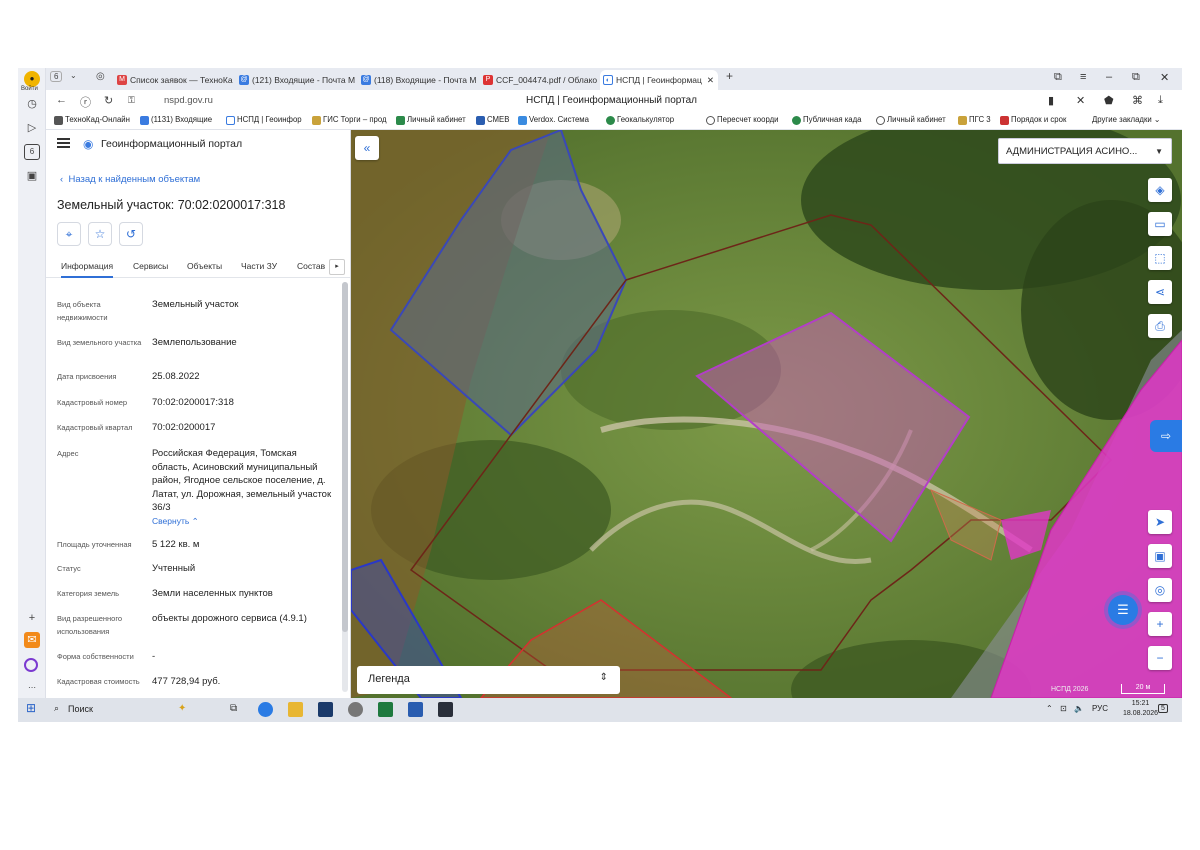  What do you see at coordinates (1058, 77) in the screenshot?
I see `collections-icon: ⧉` at bounding box center [1058, 77].